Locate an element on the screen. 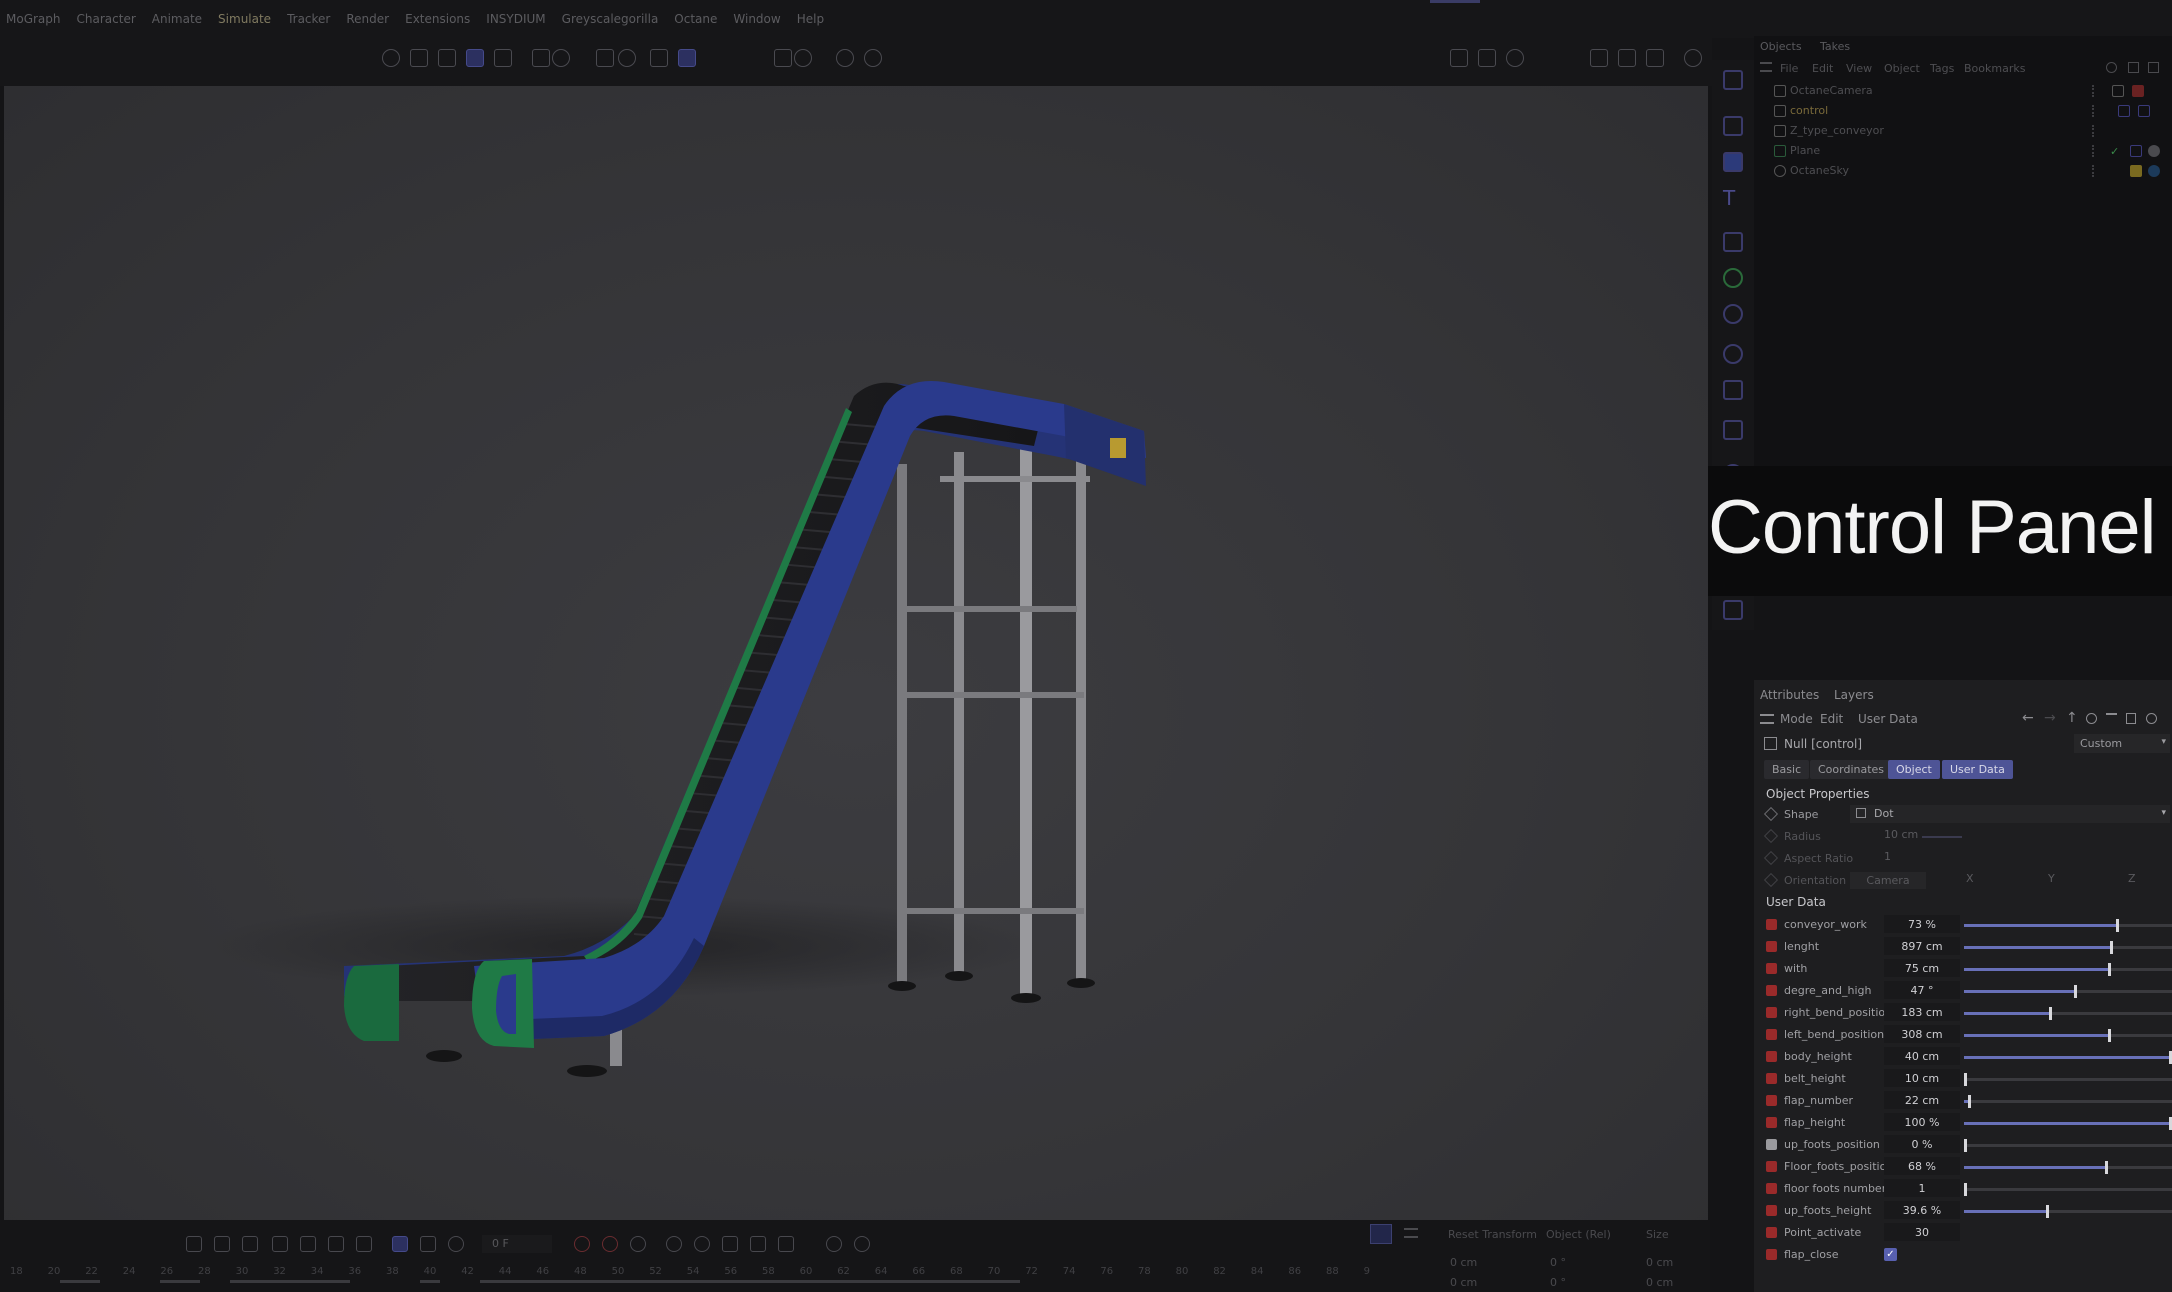 The image size is (2172, 1292). key-pla-icon is located at coordinates (786, 1244).